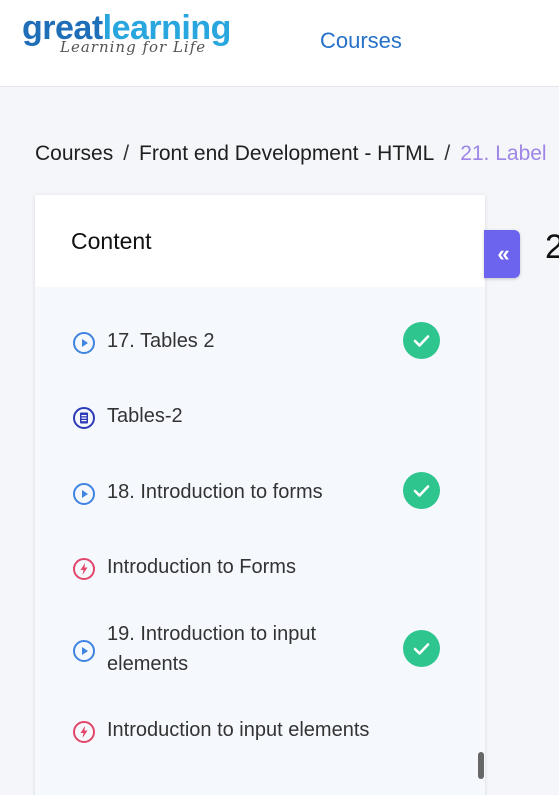 The width and height of the screenshot is (559, 795). What do you see at coordinates (260, 241) in the screenshot?
I see `content-header: Content` at bounding box center [260, 241].